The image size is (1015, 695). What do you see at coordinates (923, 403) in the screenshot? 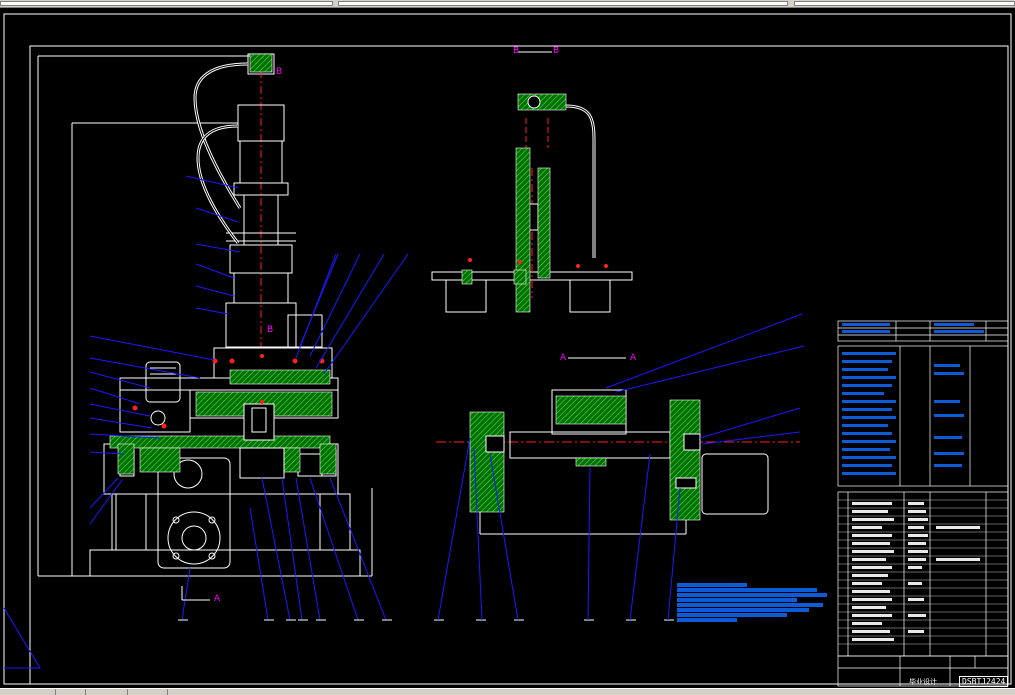
I see `parameter-table` at bounding box center [923, 403].